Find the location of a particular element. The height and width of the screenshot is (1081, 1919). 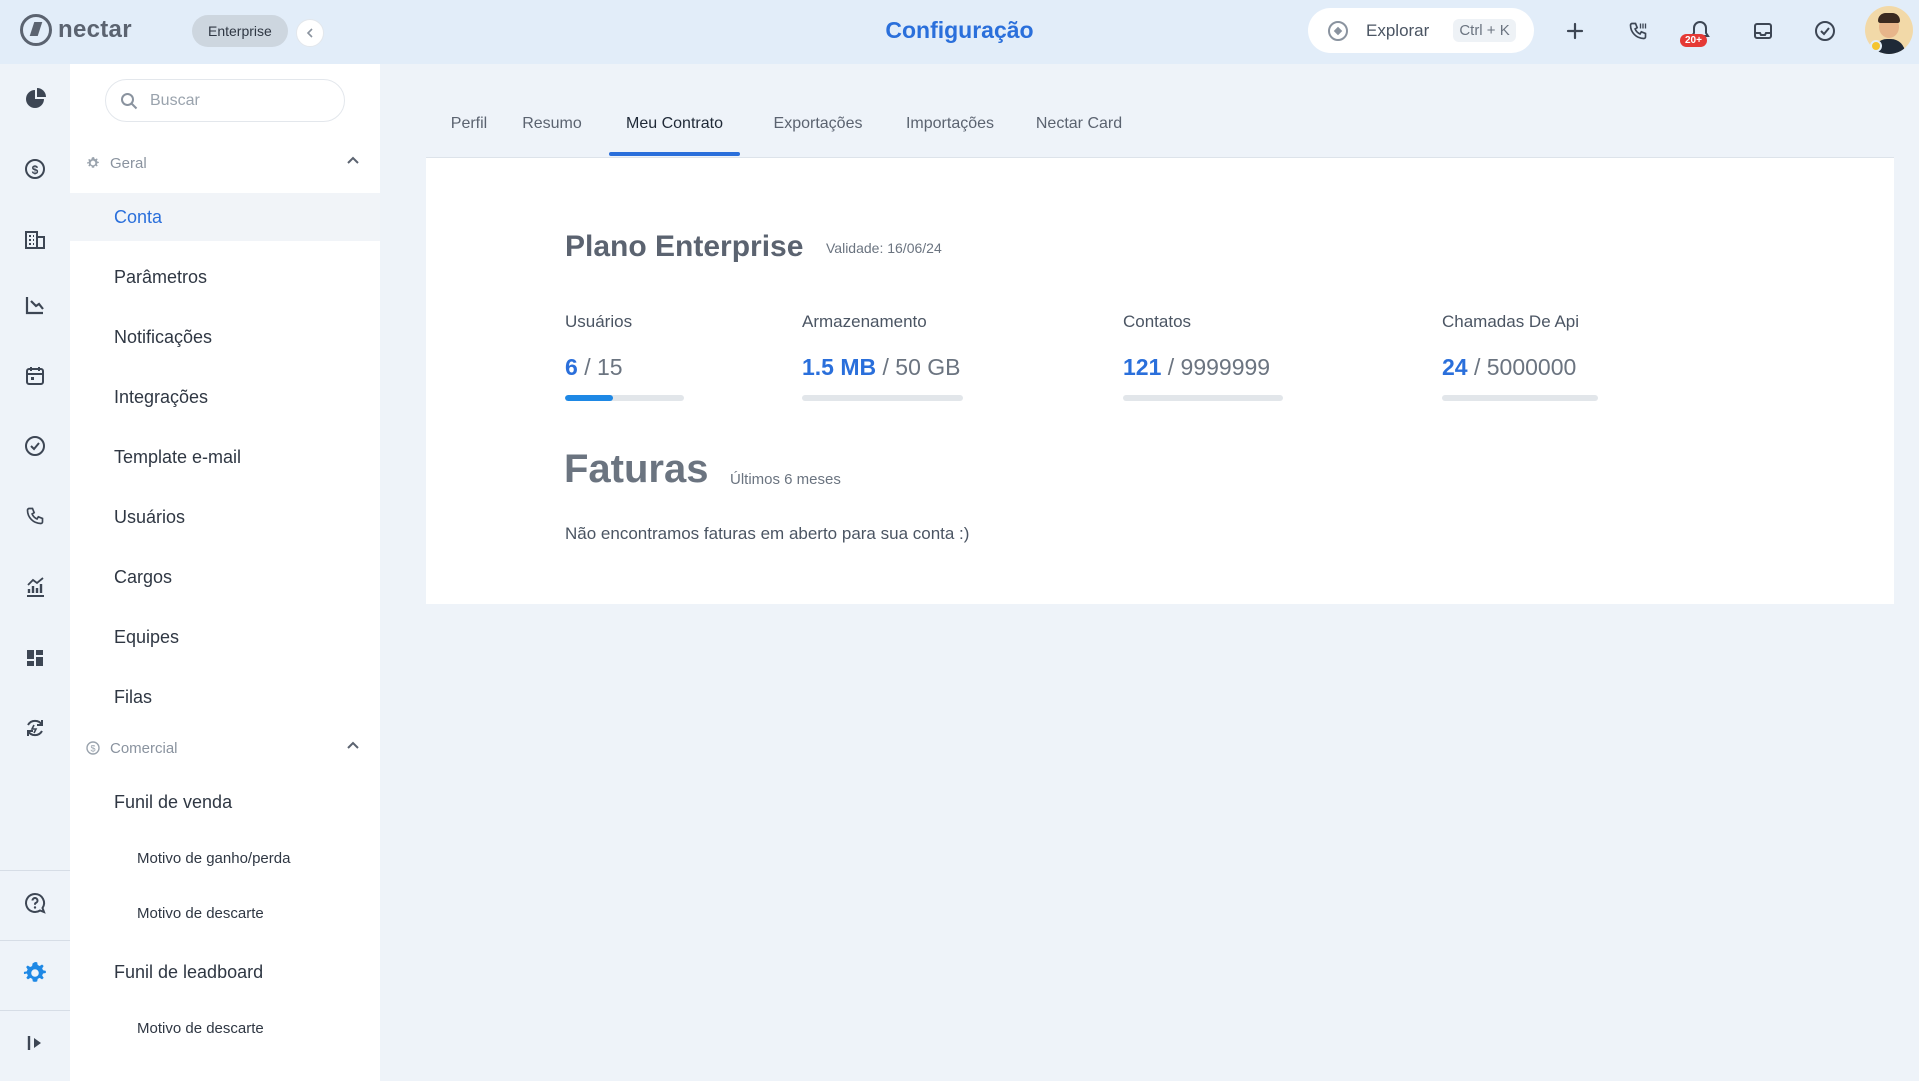

sidebar-item-funil-venda: Funil de venda is located at coordinates (225, 802).